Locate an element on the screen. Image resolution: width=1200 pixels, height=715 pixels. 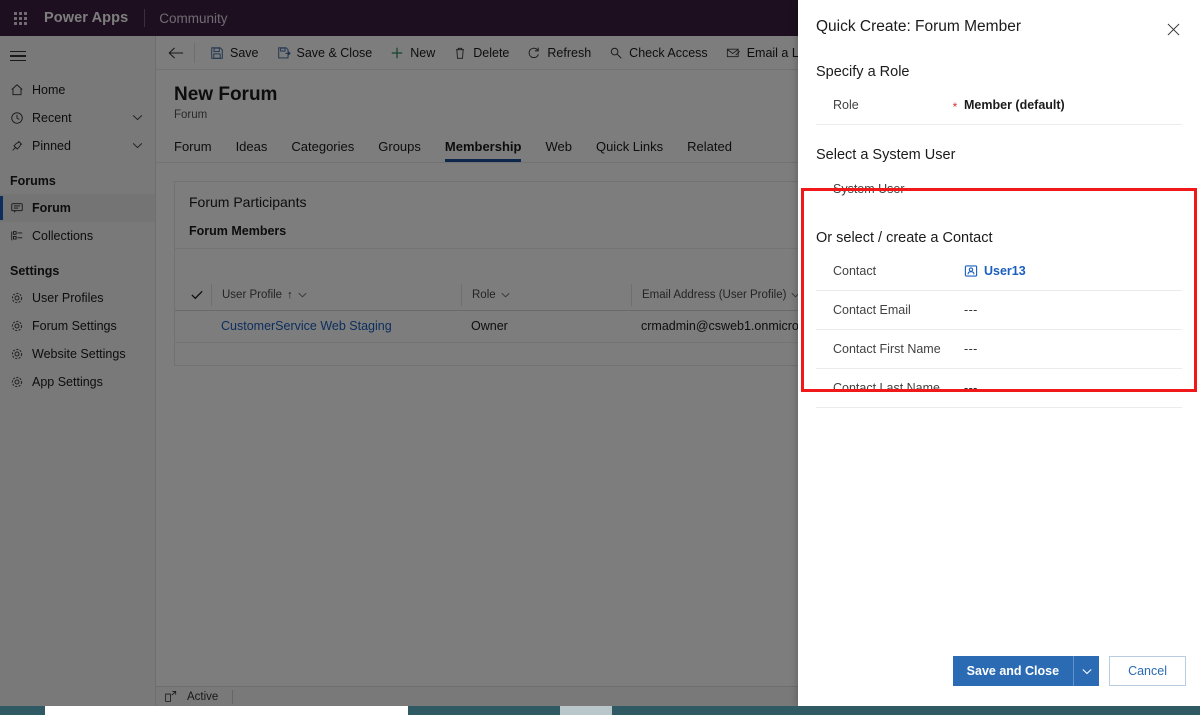
refresh-button: Refresh is located at coordinates (559, 53).